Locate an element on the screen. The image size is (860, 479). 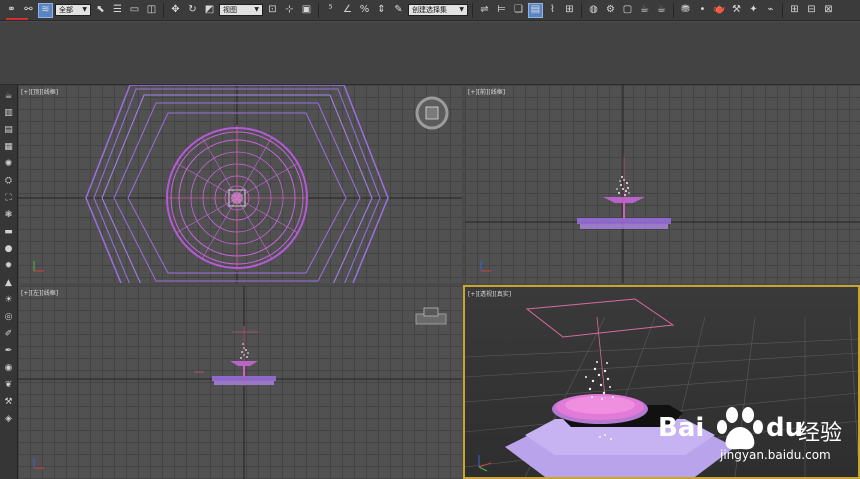
next-frame-icon: ⊠ is located at coordinates (828, 10).